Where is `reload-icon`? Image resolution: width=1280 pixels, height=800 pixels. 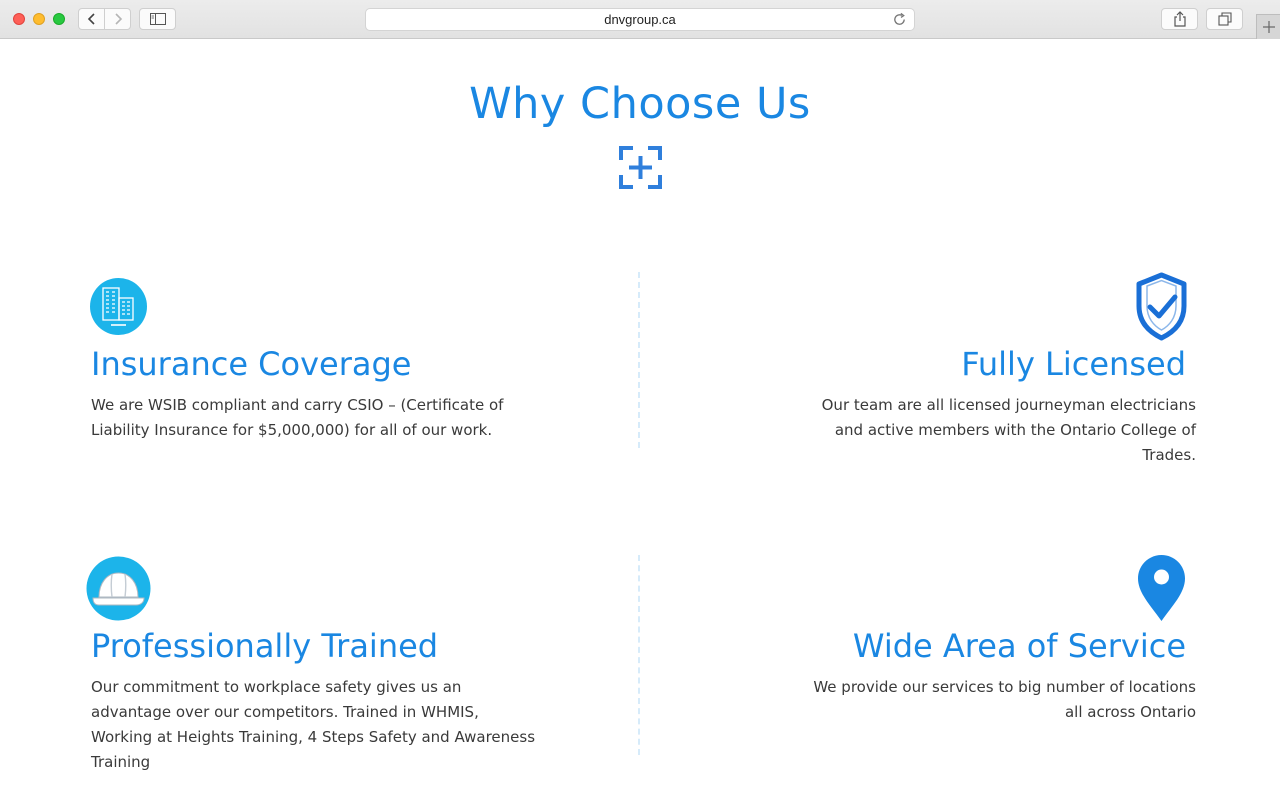 reload-icon is located at coordinates (899, 19).